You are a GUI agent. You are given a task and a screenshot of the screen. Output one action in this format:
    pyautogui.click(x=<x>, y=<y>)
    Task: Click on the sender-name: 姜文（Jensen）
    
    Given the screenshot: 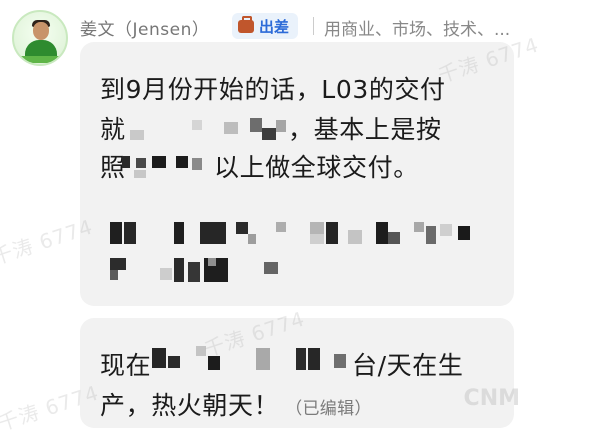 What is the action you would take?
    pyautogui.click(x=144, y=27)
    